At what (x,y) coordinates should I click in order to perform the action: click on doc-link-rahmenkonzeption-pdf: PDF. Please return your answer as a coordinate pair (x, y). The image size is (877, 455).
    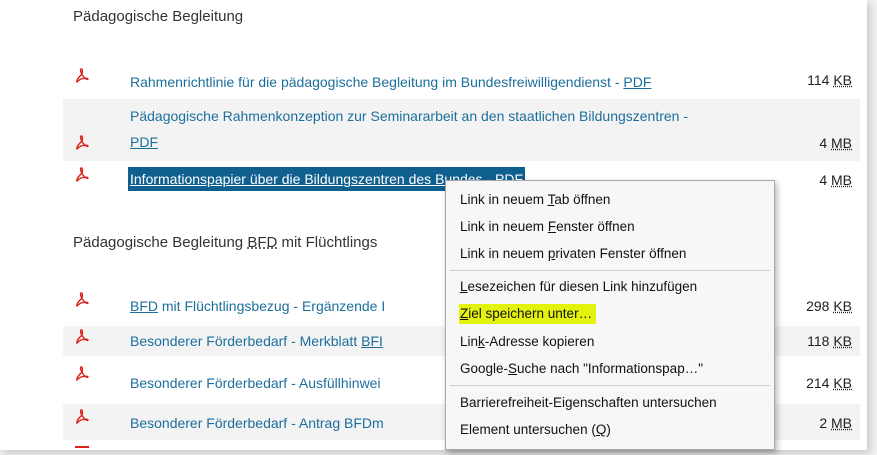
    Looking at the image, I should click on (144, 142).